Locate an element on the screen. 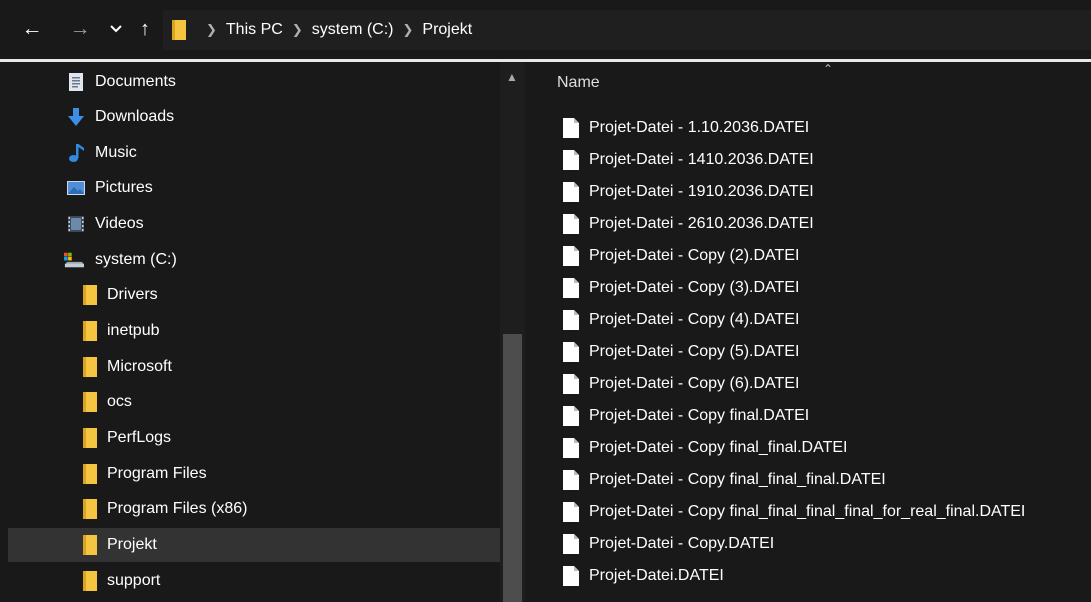  sidebar-item-label: Program Files is located at coordinates (157, 473).